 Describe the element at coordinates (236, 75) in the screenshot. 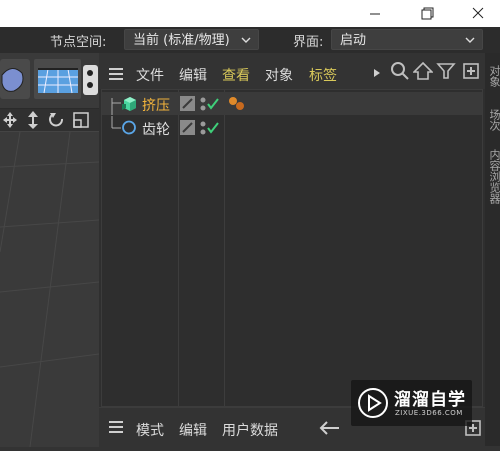

I see `menu-view: 查看` at that location.